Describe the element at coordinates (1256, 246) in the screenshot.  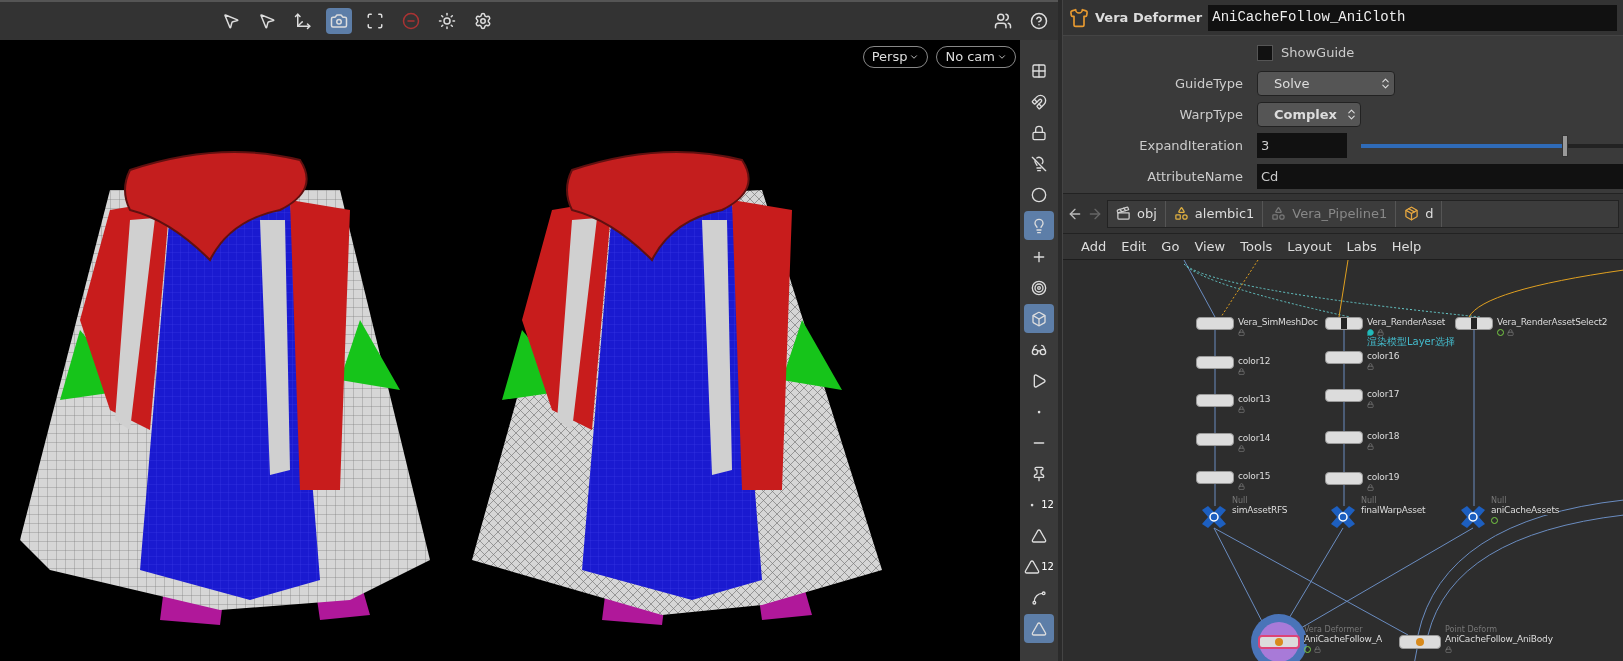
I see `menu-item: Tools` at that location.